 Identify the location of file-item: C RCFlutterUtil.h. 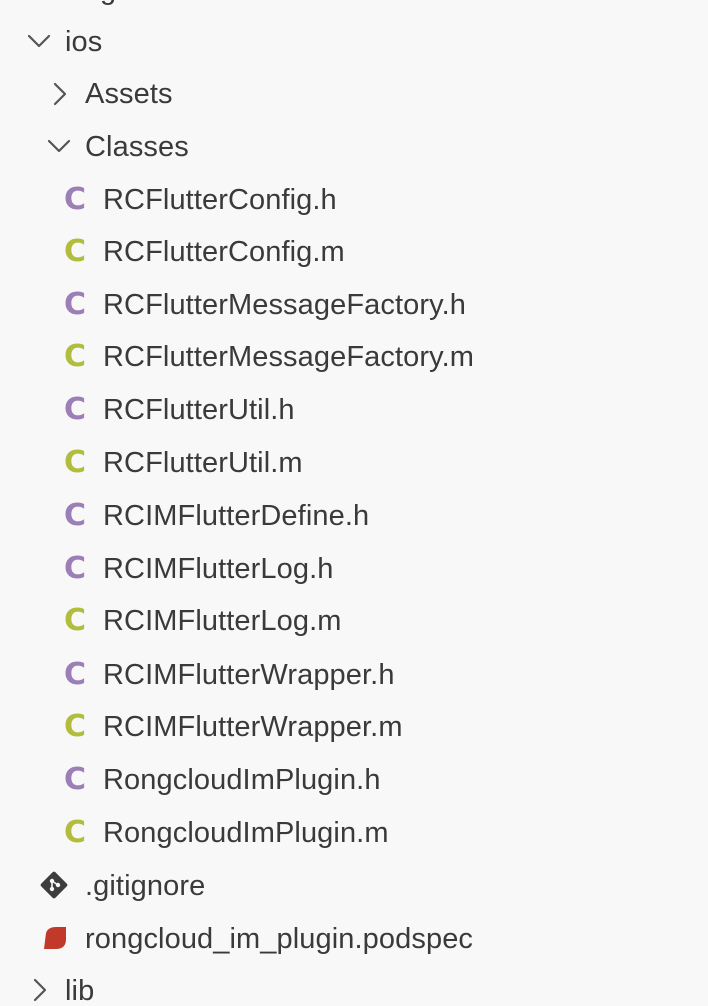
(354, 410).